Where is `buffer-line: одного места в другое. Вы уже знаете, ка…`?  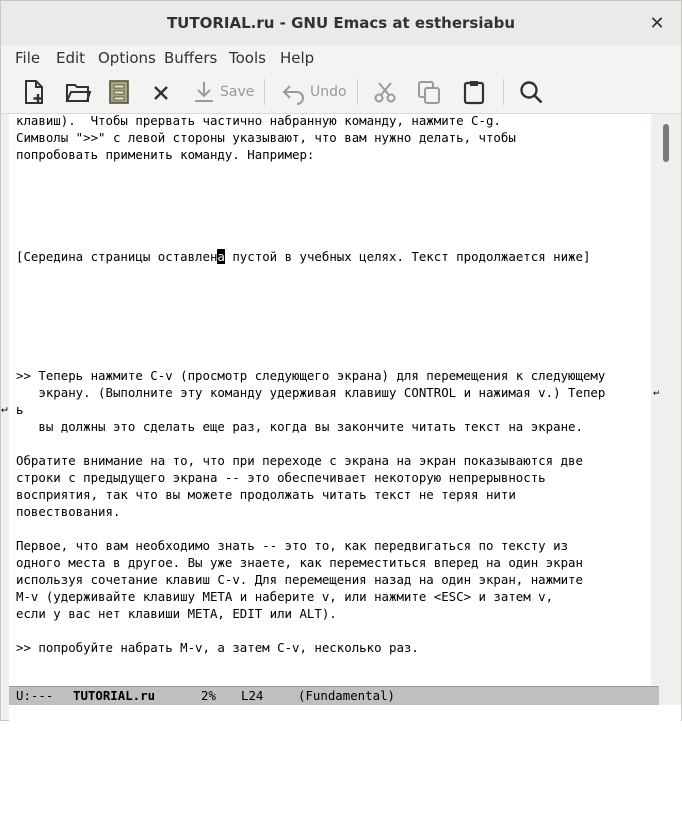 buffer-line: одного места в другое. Вы уже знаете, ка… is located at coordinates (299, 562).